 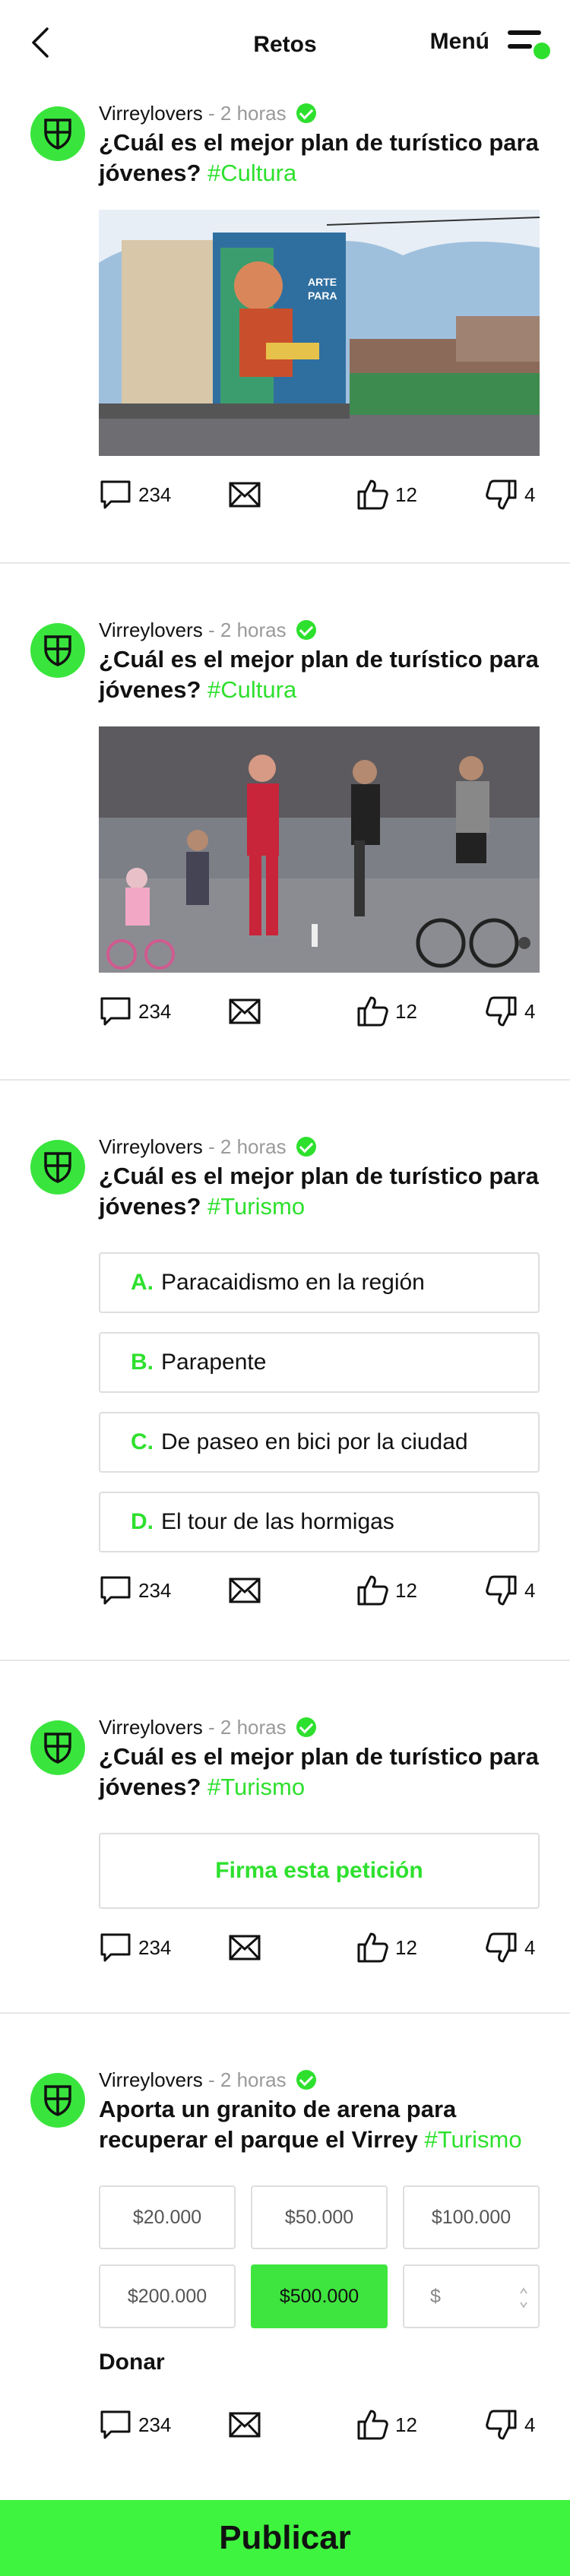 I want to click on option-letter: C., so click(x=142, y=1441).